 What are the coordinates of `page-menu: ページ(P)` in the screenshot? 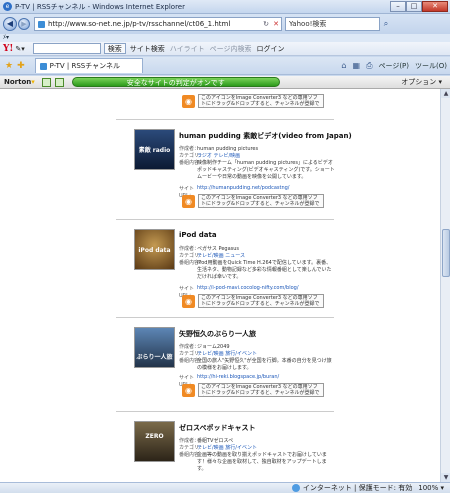 It's located at (393, 66).